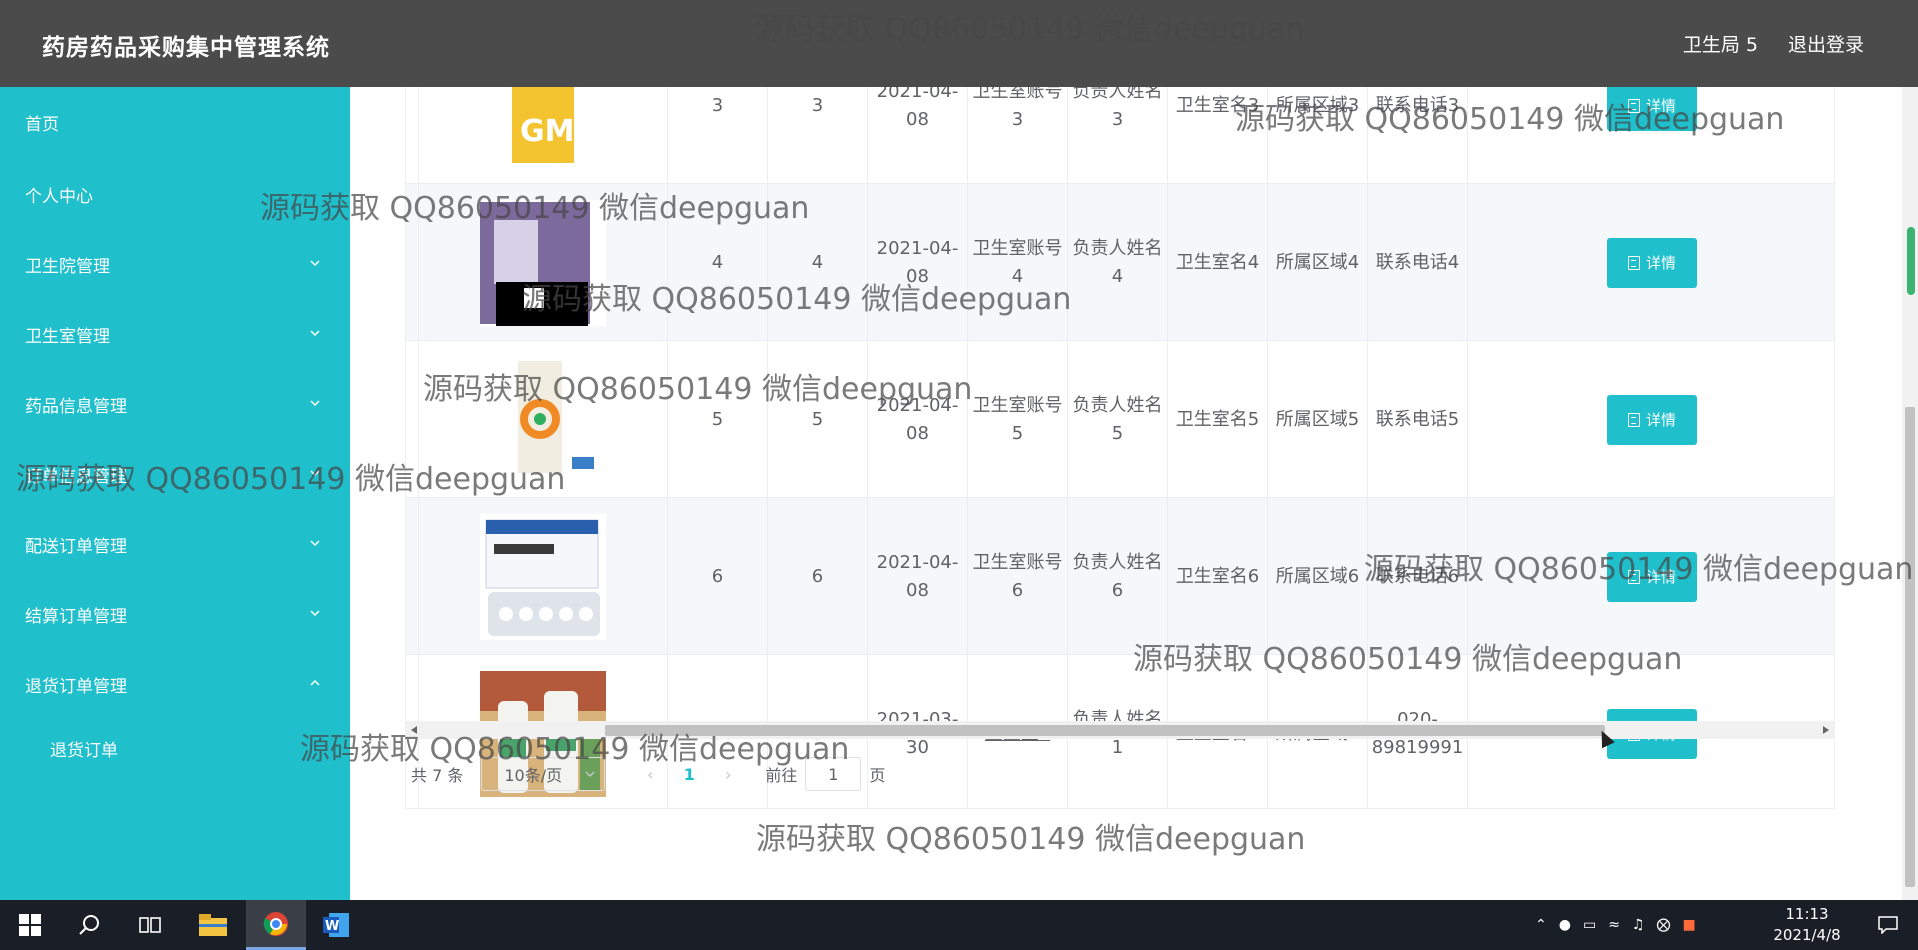  I want to click on goto-page-input, so click(833, 774).